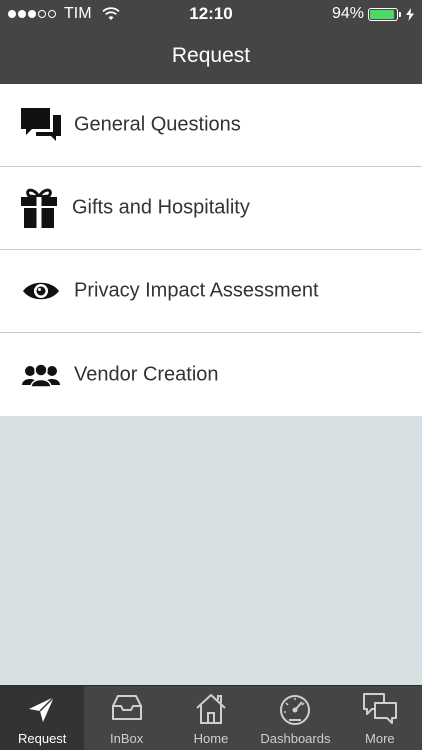  Describe the element at coordinates (41, 125) in the screenshot. I see `chat-bubbles-icon` at that location.